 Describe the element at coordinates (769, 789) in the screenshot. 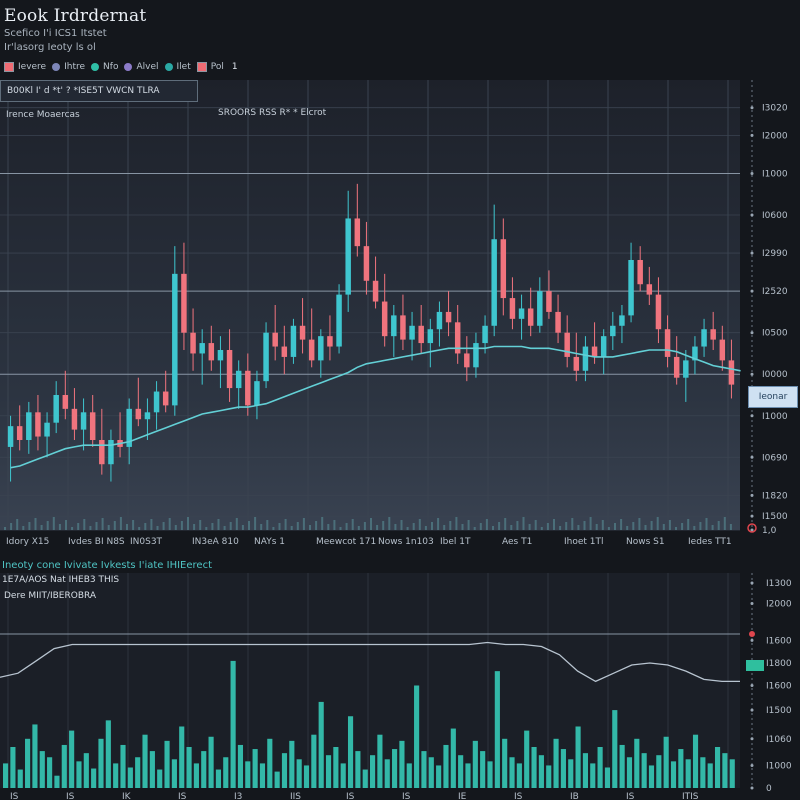

I see `volume-y-tick-8: 0` at that location.